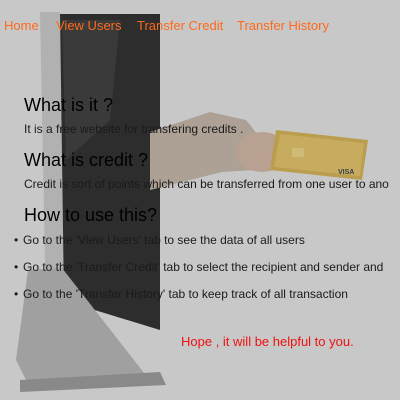 The height and width of the screenshot is (400, 400). What do you see at coordinates (267, 341) in the screenshot?
I see `closing-message: Hope , it will be helpful to you.` at bounding box center [267, 341].